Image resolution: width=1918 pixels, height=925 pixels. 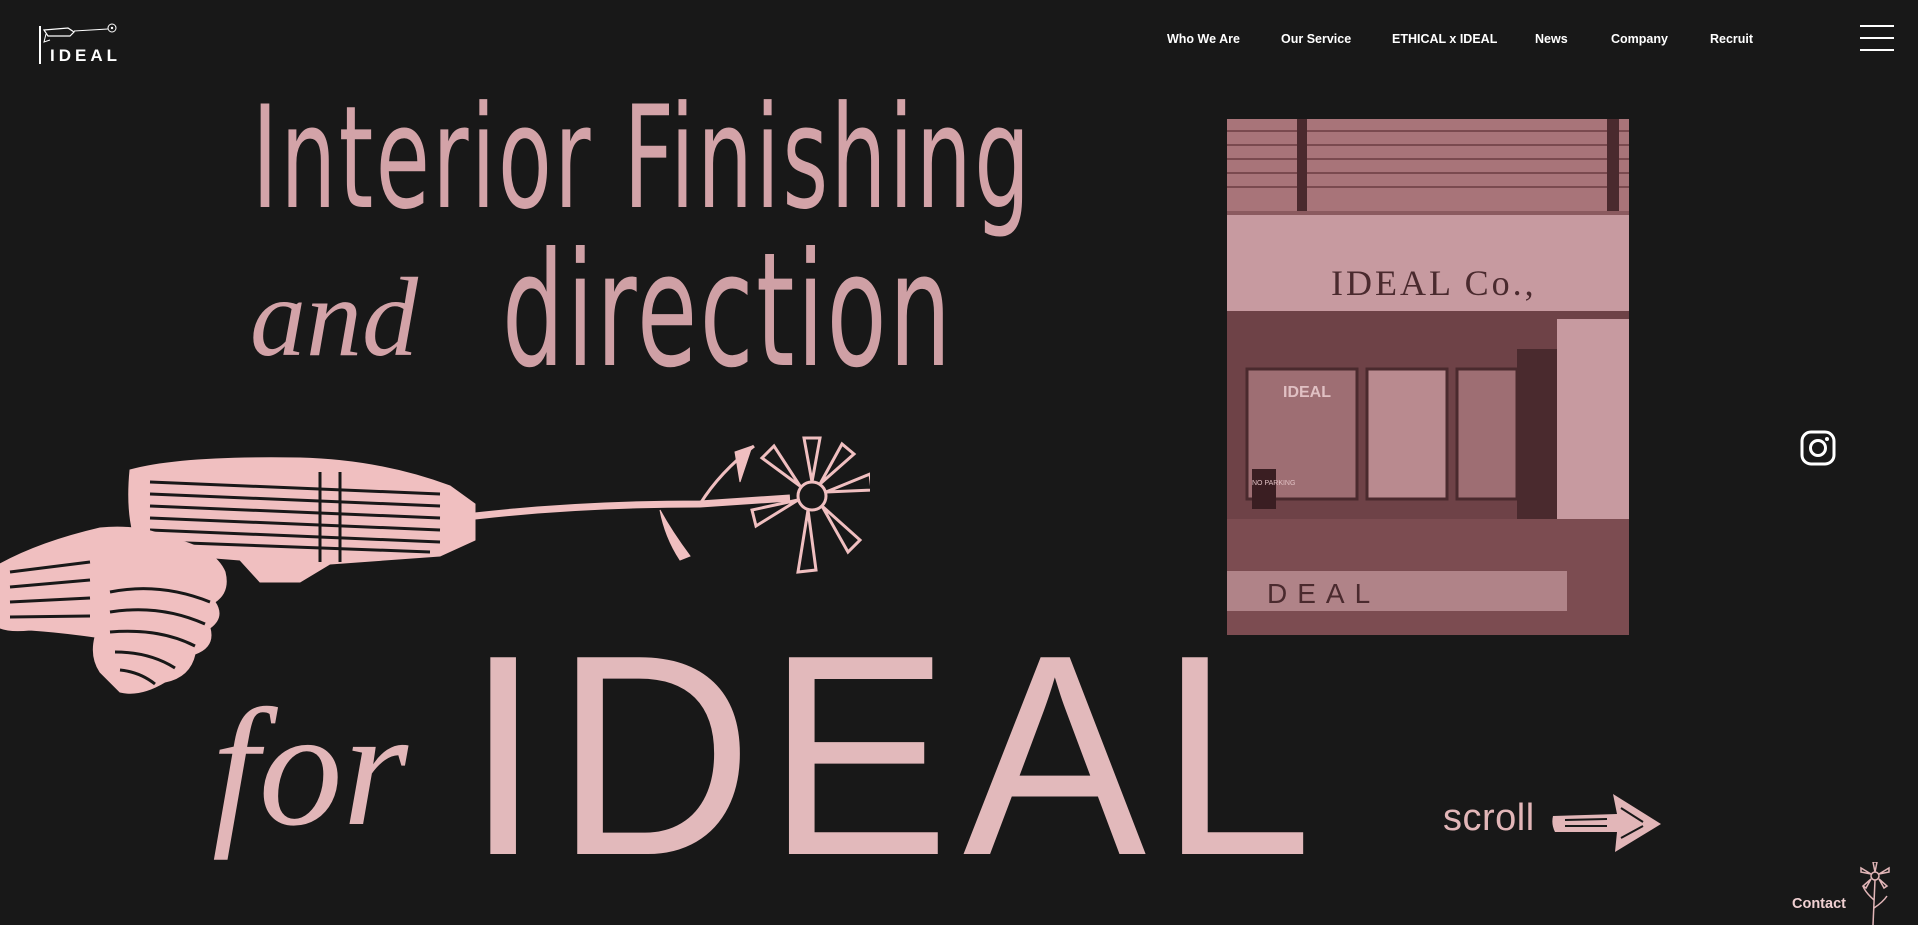 What do you see at coordinates (1639, 39) in the screenshot?
I see `nav-company: Company` at bounding box center [1639, 39].